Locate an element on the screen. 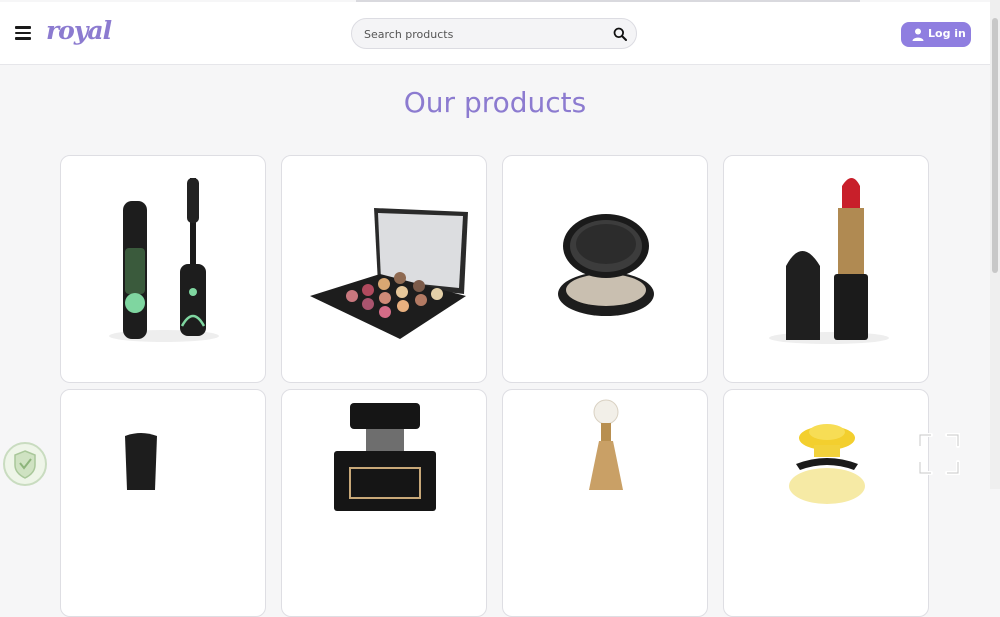 The height and width of the screenshot is (617, 1000). product-card-mascara is located at coordinates (163, 269).